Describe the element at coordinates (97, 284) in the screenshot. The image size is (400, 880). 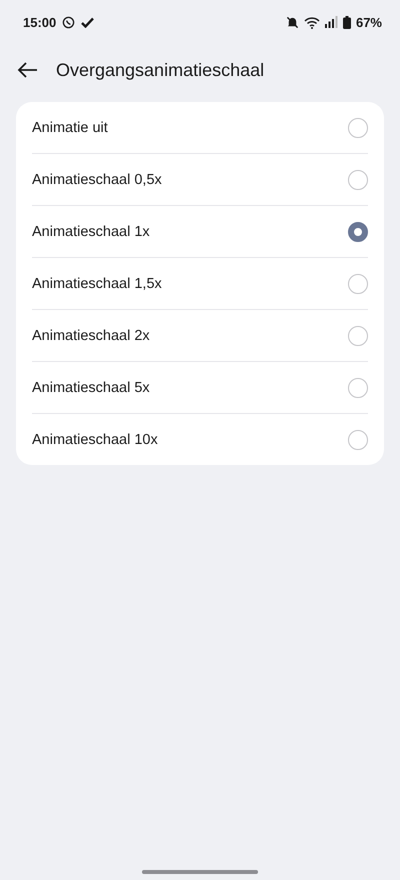
I see `option-label: Animatieschaal 1,5x` at that location.